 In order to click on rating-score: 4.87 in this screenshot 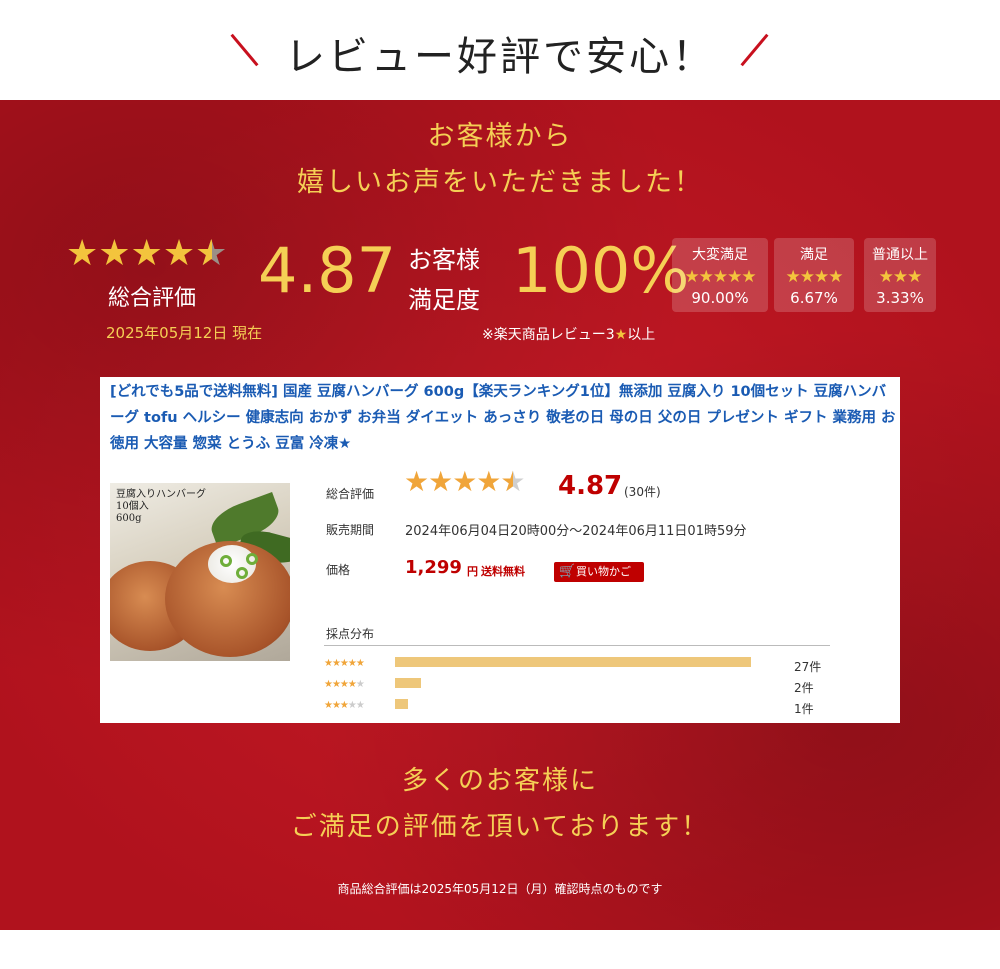, I will do `click(590, 486)`.